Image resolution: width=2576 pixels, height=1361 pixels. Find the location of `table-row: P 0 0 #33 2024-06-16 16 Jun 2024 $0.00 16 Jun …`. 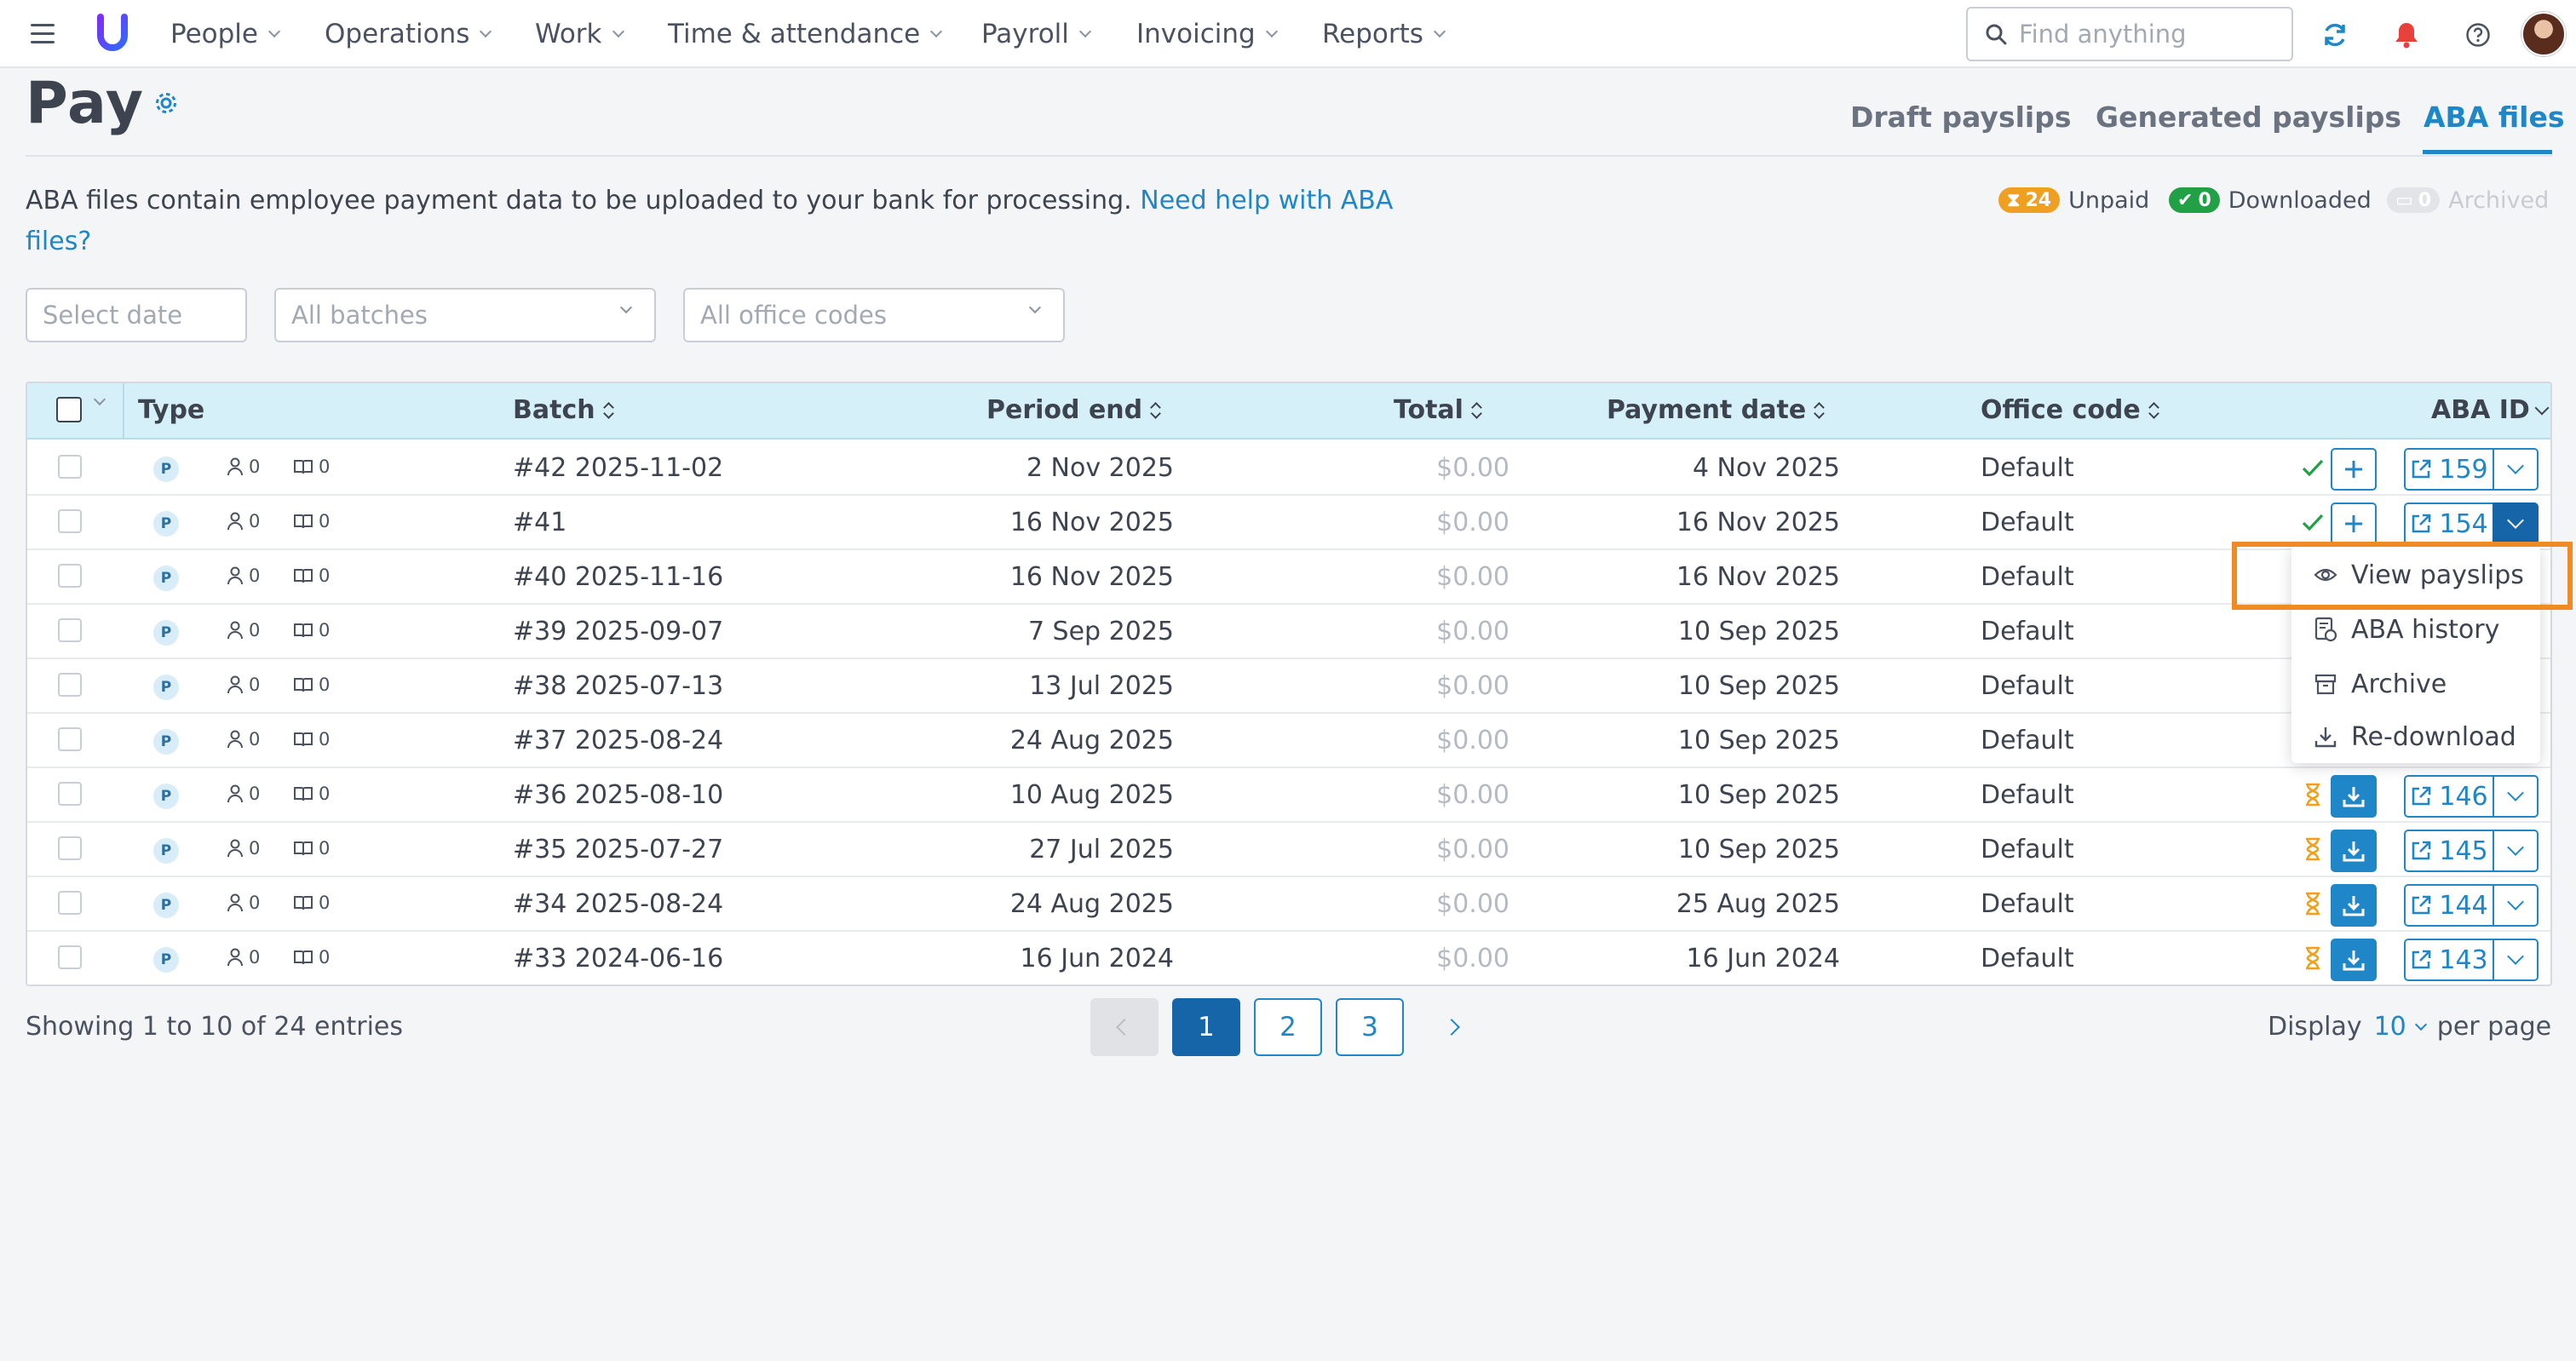

table-row: P 0 0 #33 2024-06-16 16 Jun 2024 $0.00 16 Jun … is located at coordinates (1288, 958).